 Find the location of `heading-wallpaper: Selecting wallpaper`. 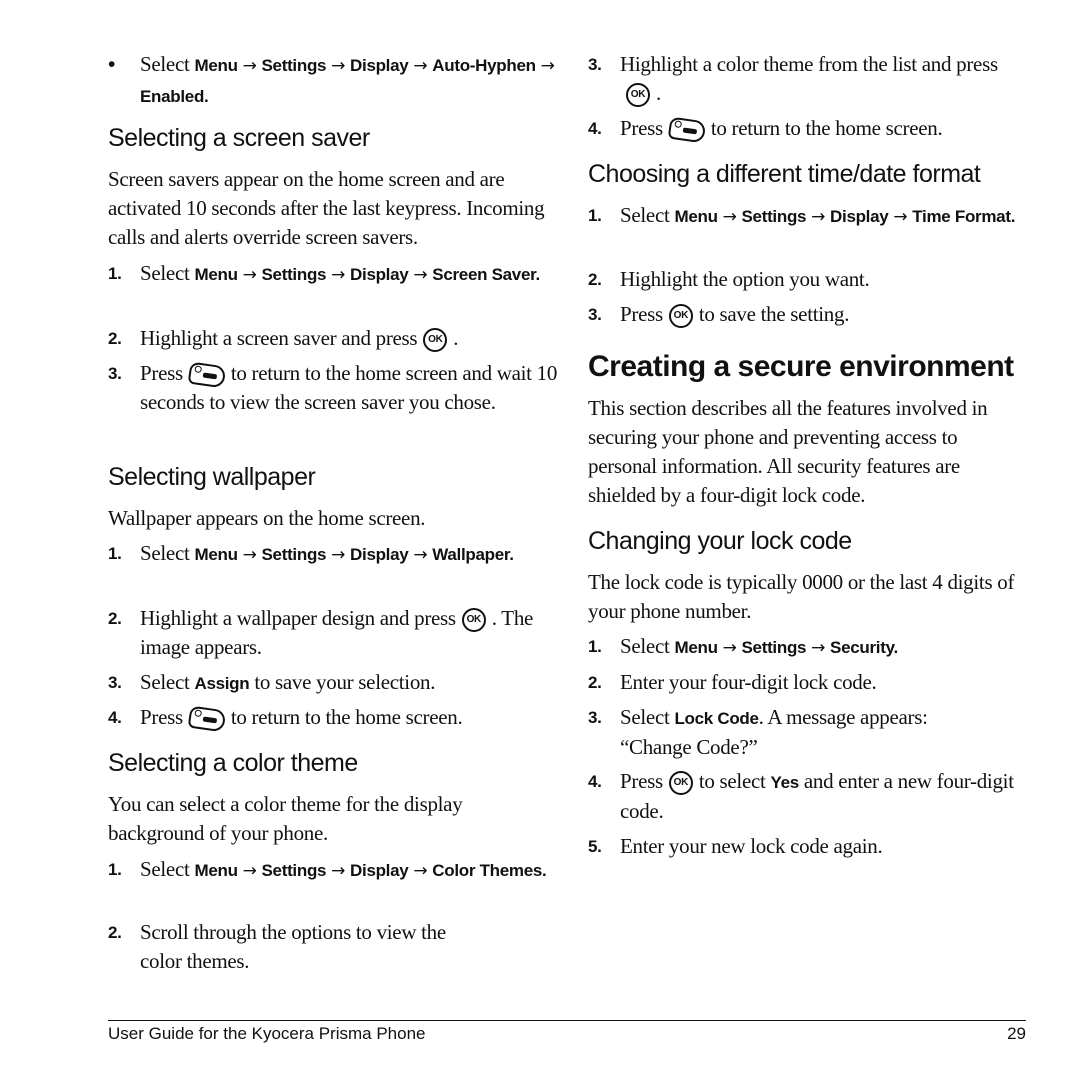

heading-wallpaper: Selecting wallpaper is located at coordinates (212, 477).